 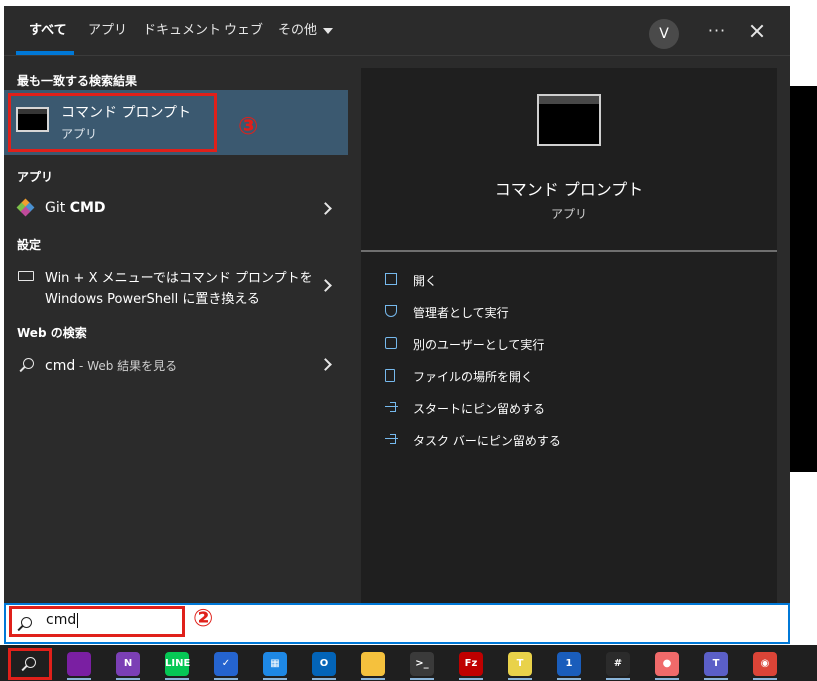 What do you see at coordinates (479, 345) in the screenshot?
I see `action-run-as-other-user-label: 別のユーザーとして実行` at bounding box center [479, 345].